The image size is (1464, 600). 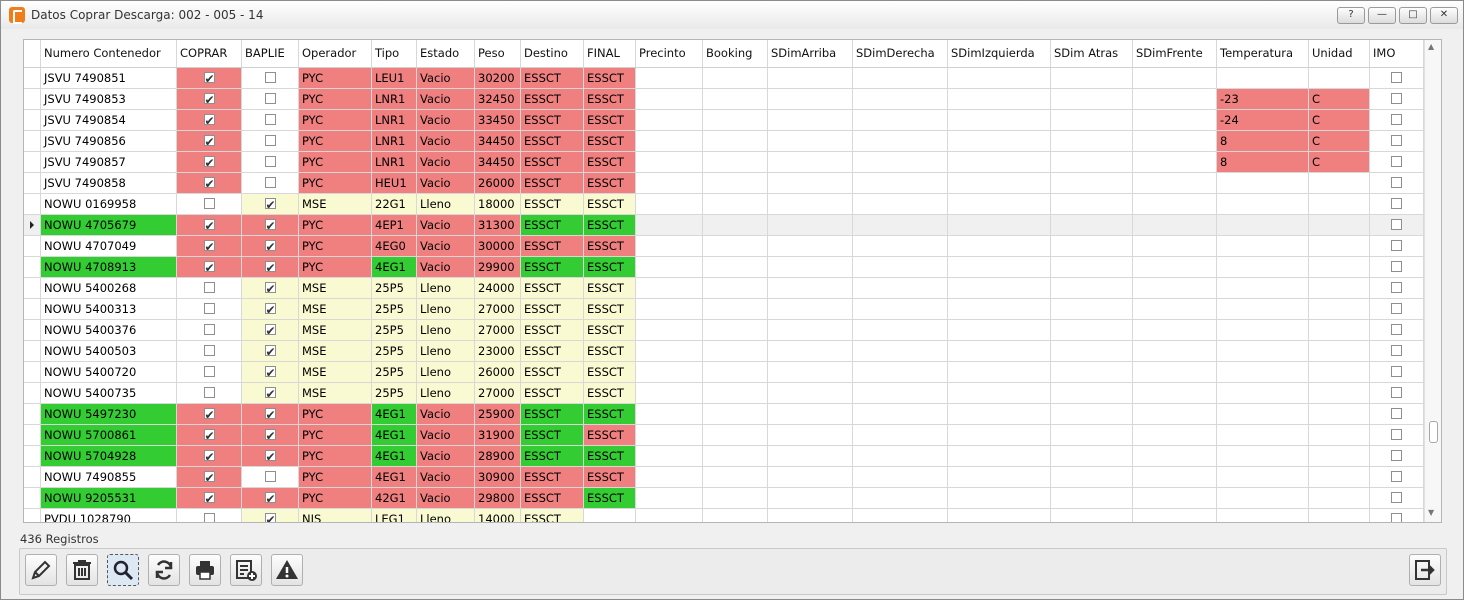 What do you see at coordinates (498, 456) in the screenshot?
I see `cell-peso: 28900` at bounding box center [498, 456].